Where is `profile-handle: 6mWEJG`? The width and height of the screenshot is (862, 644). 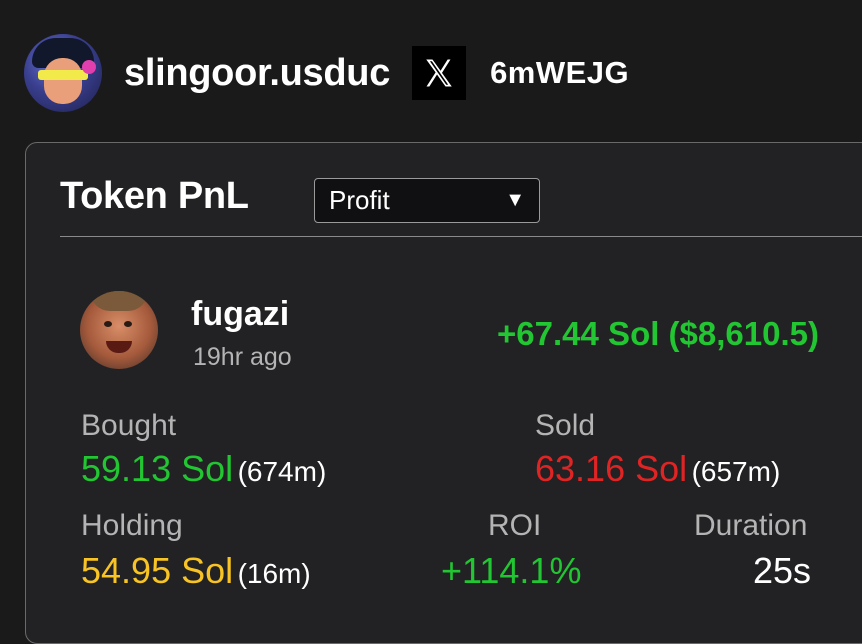 profile-handle: 6mWEJG is located at coordinates (559, 73).